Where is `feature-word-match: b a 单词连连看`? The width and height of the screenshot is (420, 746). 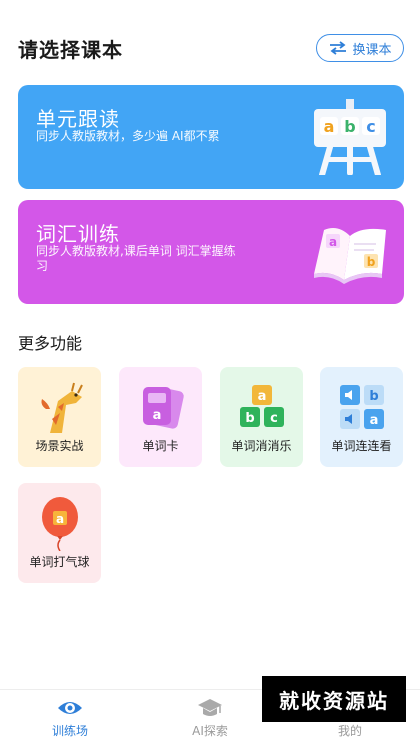
feature-word-match: b a 单词连连看 is located at coordinates (361, 417).